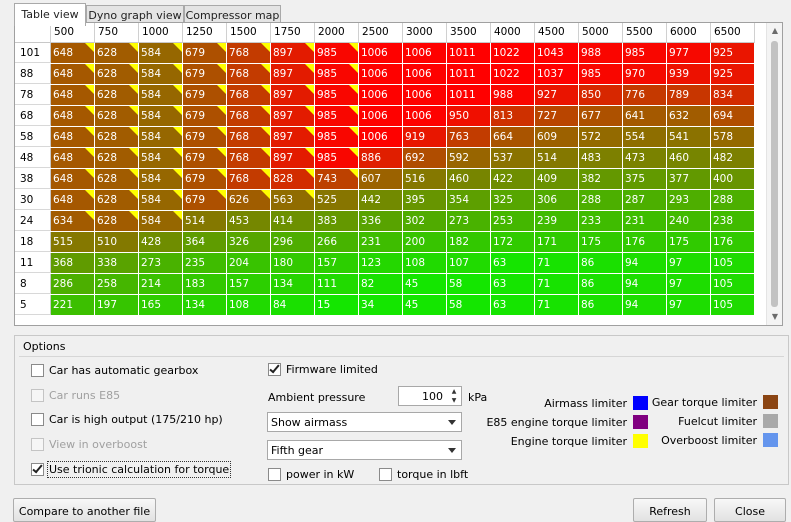 The image size is (791, 522). Describe the element at coordinates (469, 305) in the screenshot. I see `table-cell: 58` at that location.